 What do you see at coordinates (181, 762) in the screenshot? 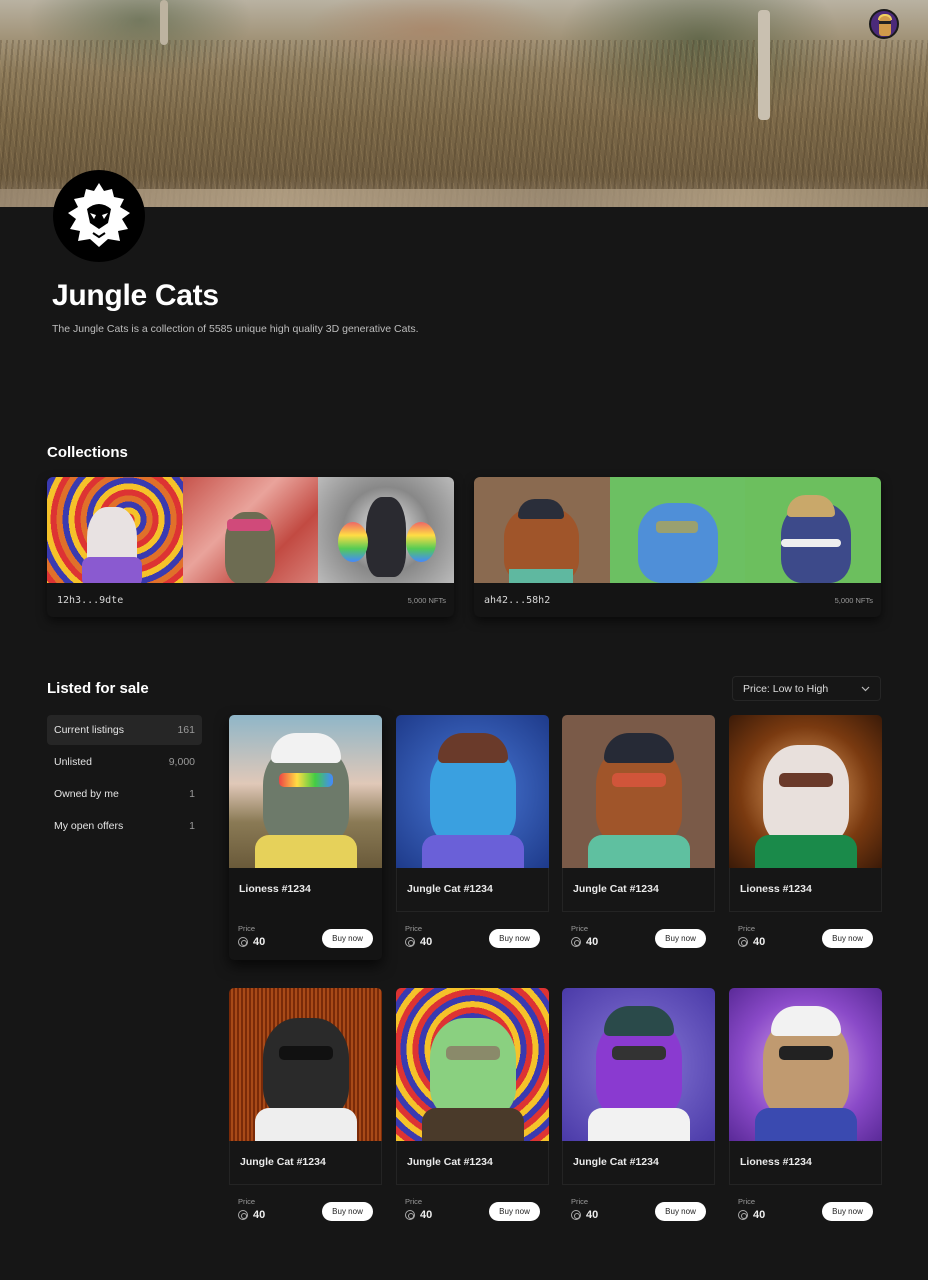
I see `filter-count: 9,000` at bounding box center [181, 762].